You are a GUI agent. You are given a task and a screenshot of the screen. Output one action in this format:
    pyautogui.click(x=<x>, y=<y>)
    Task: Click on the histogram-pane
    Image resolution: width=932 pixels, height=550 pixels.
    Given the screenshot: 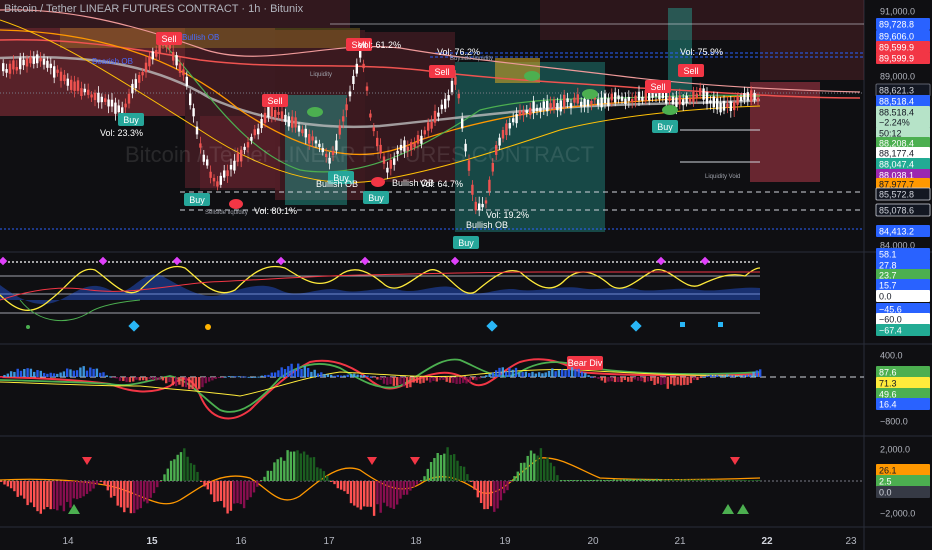 What is the action you would take?
    pyautogui.click(x=432, y=481)
    